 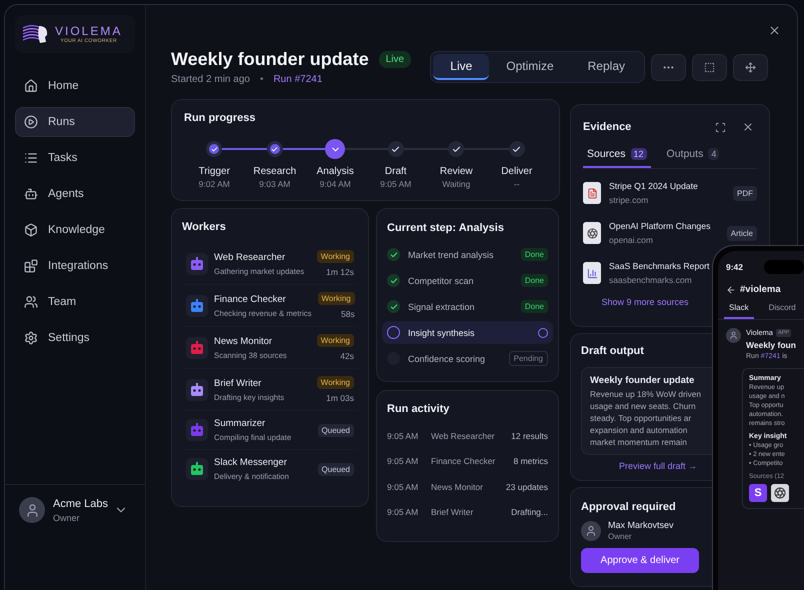 What do you see at coordinates (659, 266) in the screenshot?
I see `source-title: SaaS Benchmarks Report` at bounding box center [659, 266].